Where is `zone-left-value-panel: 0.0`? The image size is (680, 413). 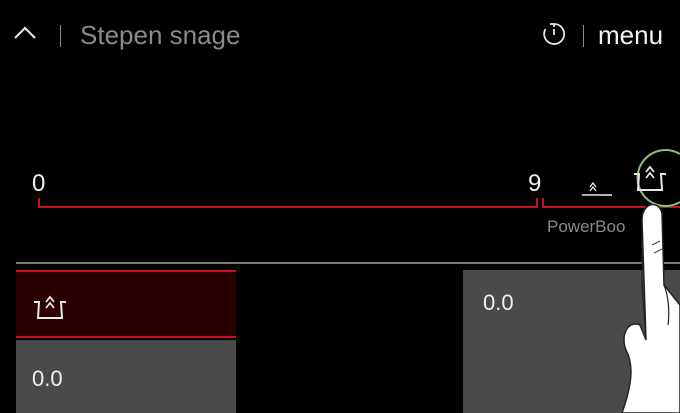 zone-left-value-panel: 0.0 is located at coordinates (126, 376).